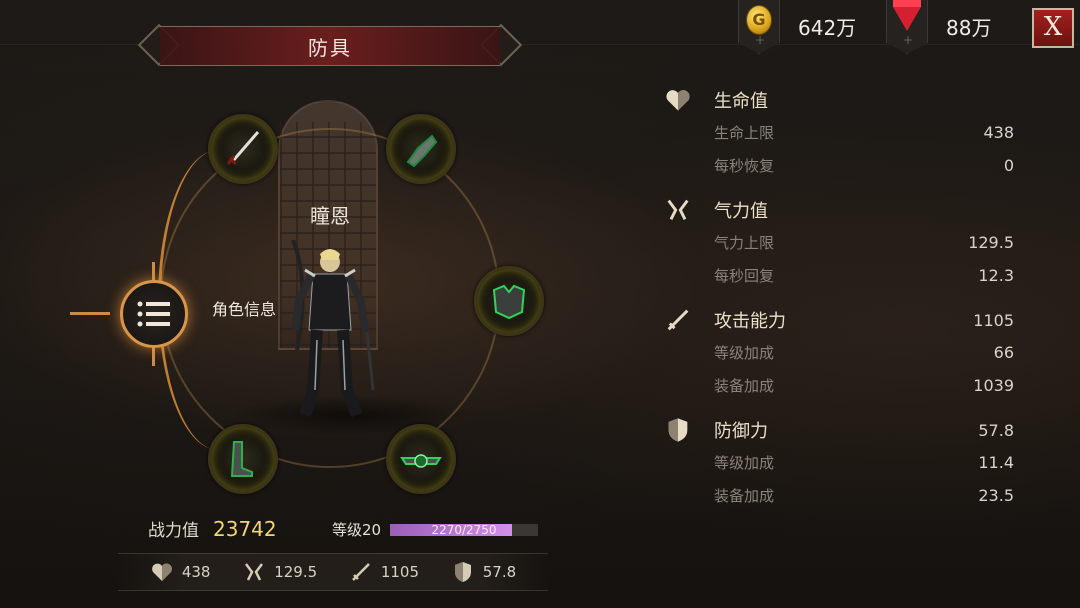  I want to click on stat-row-value: 12.3, so click(996, 275).